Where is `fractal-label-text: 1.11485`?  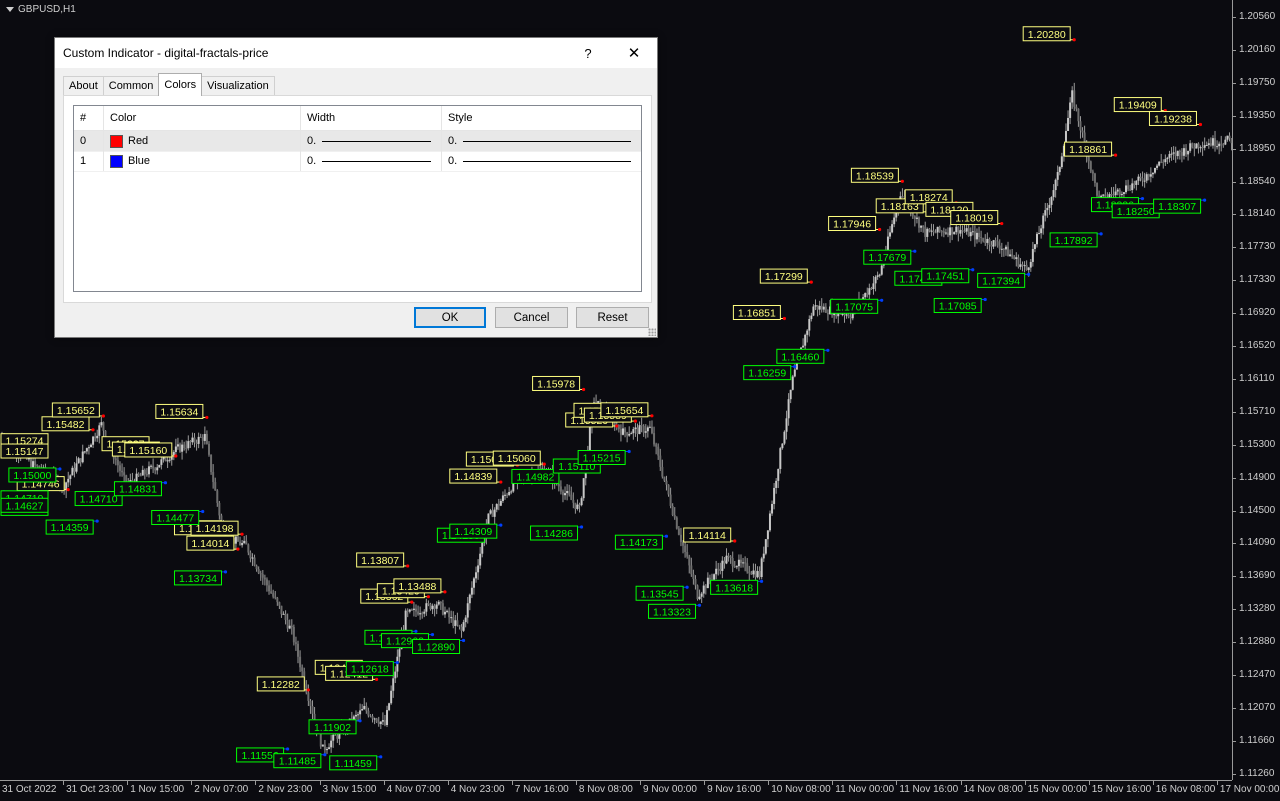 fractal-label-text: 1.11485 is located at coordinates (297, 762).